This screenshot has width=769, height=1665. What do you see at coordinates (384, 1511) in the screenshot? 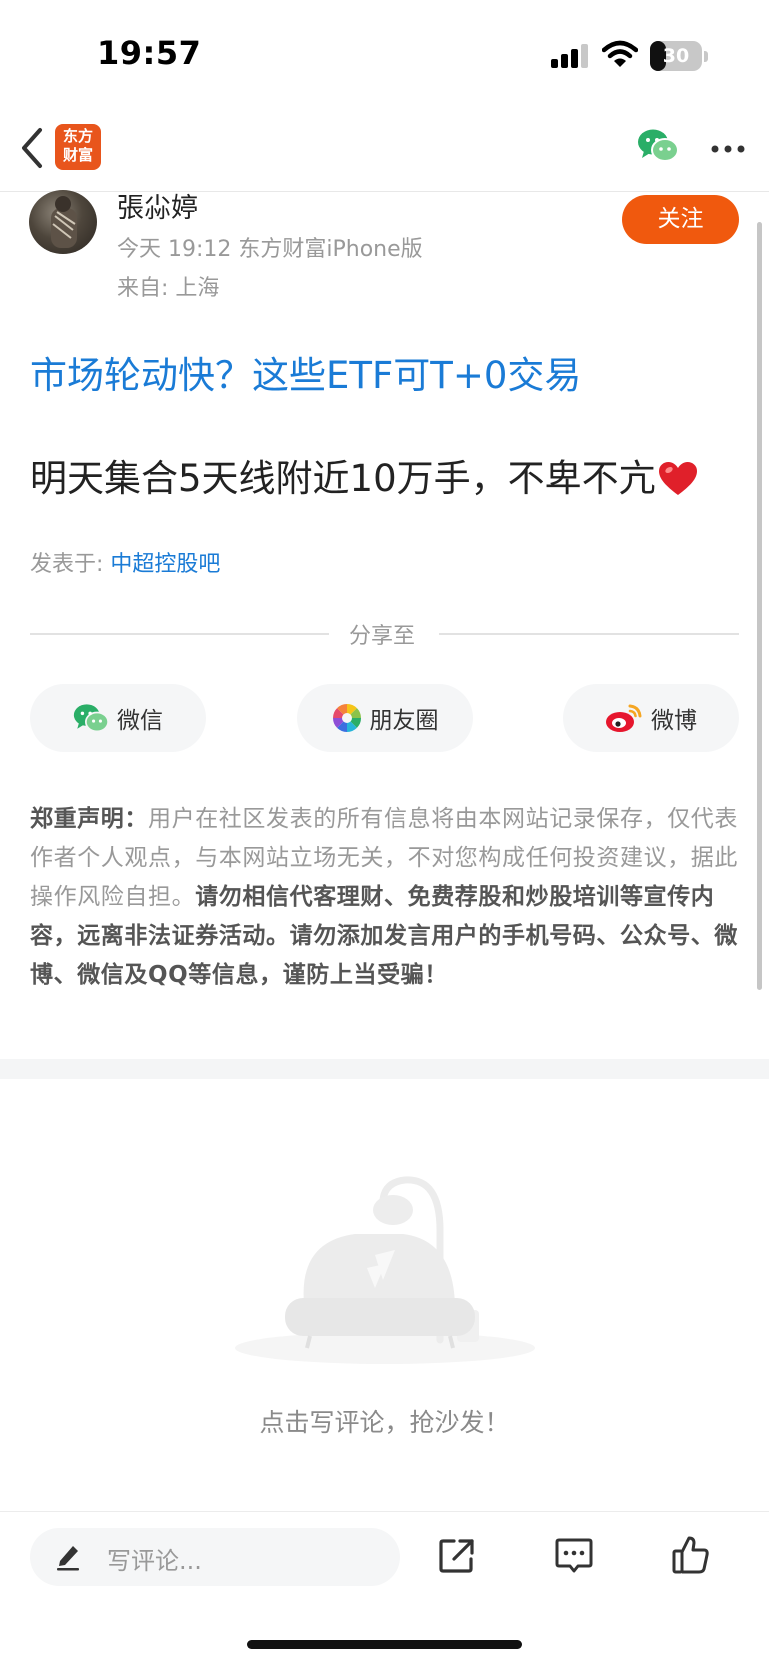
I see `bottom-bar-divider` at bounding box center [384, 1511].